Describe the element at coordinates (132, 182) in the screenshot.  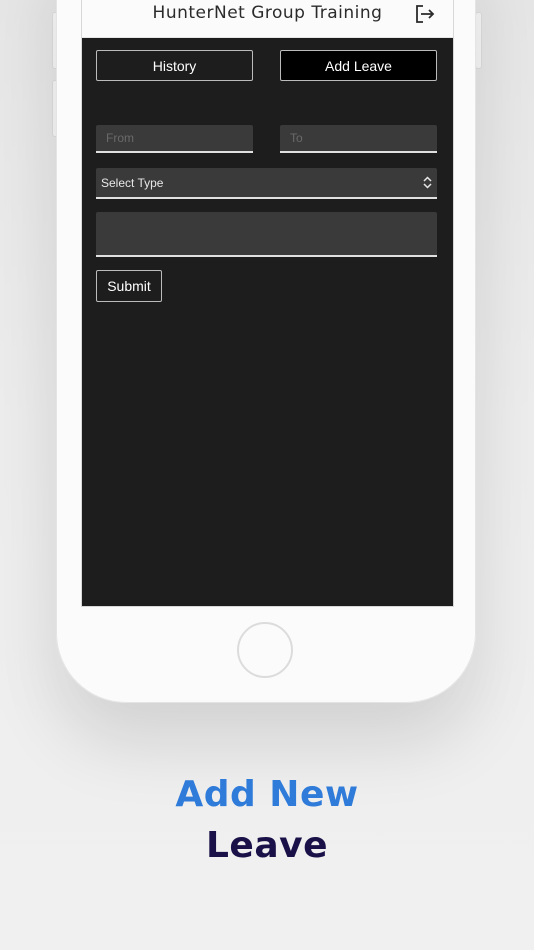
I see `leave-type-value: Select Type` at that location.